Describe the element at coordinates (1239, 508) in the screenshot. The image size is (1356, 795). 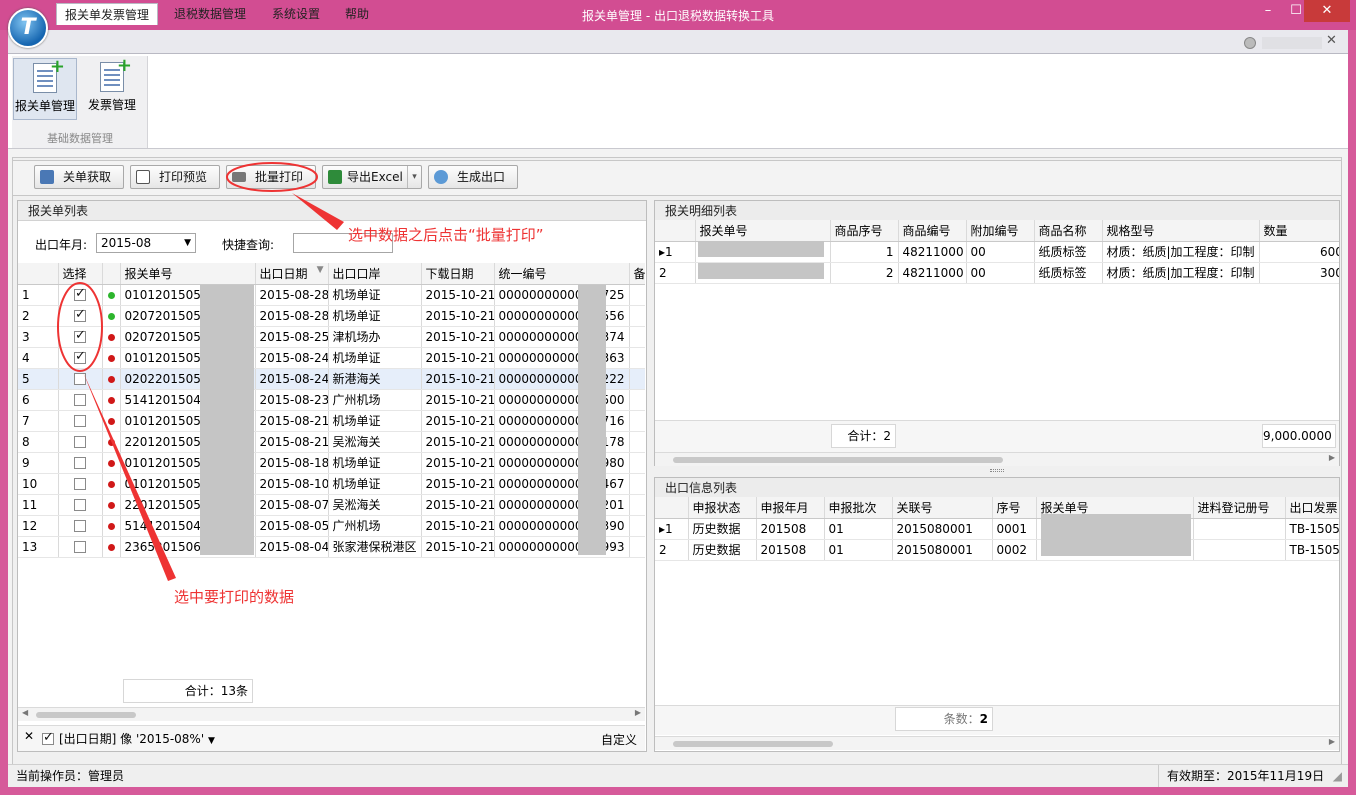
I see `col-header-register-no: 进料登记册号` at that location.